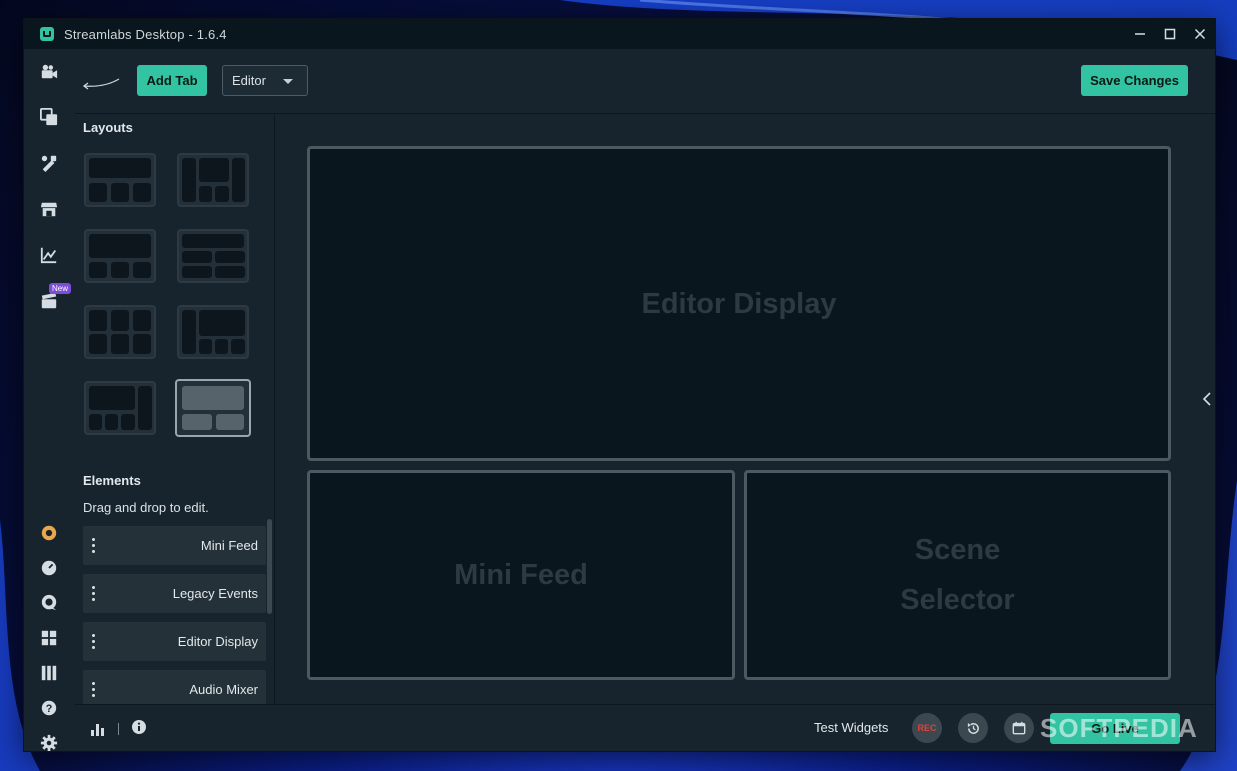 Image resolution: width=1237 pixels, height=771 pixels. I want to click on slot-label: Mini Feed, so click(521, 575).